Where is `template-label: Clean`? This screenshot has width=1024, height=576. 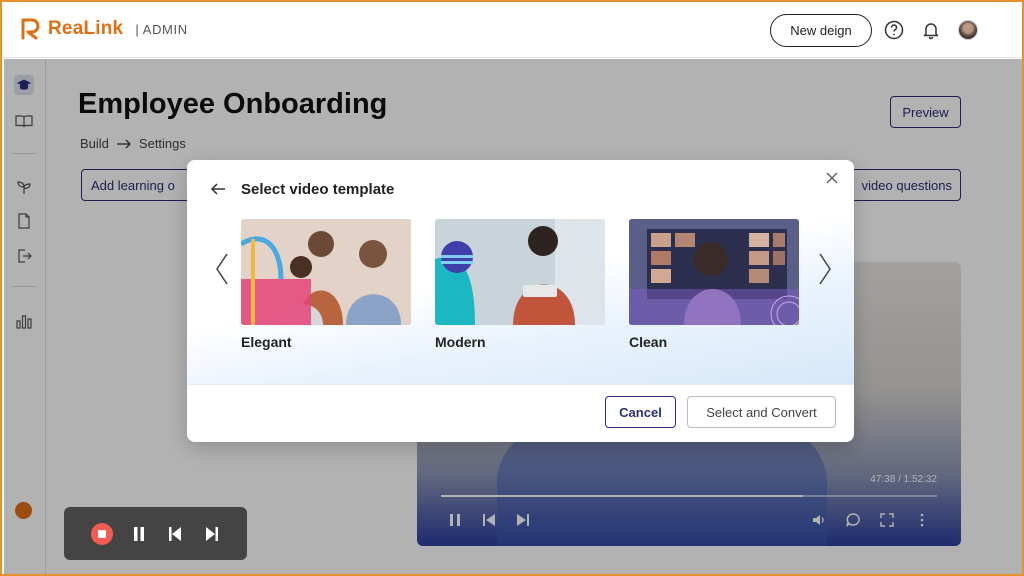 template-label: Clean is located at coordinates (648, 342).